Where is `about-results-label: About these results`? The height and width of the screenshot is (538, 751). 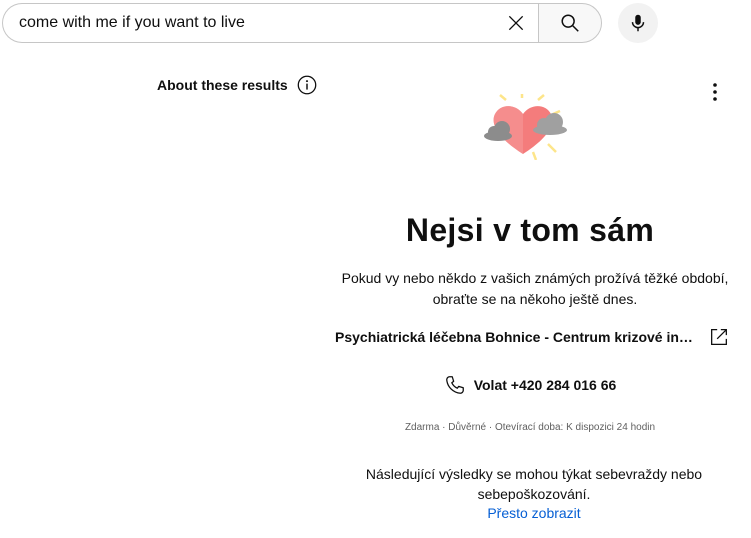
about-results-label: About these results is located at coordinates (222, 85).